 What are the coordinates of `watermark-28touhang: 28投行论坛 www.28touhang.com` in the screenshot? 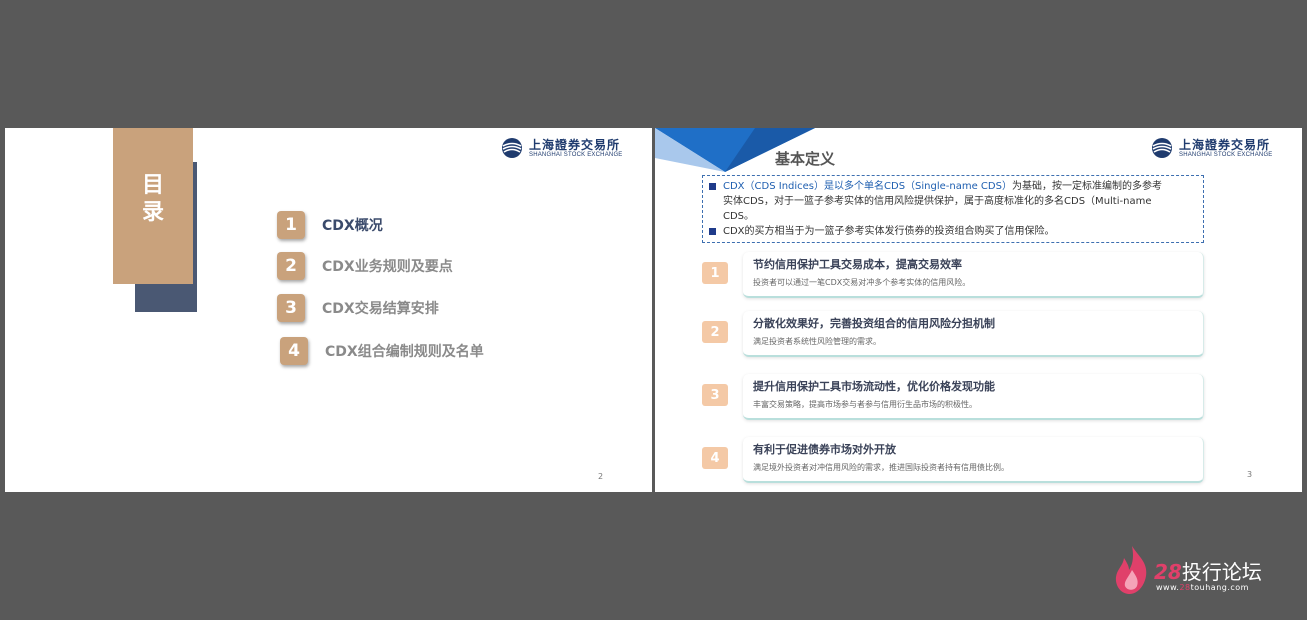 It's located at (1197, 570).